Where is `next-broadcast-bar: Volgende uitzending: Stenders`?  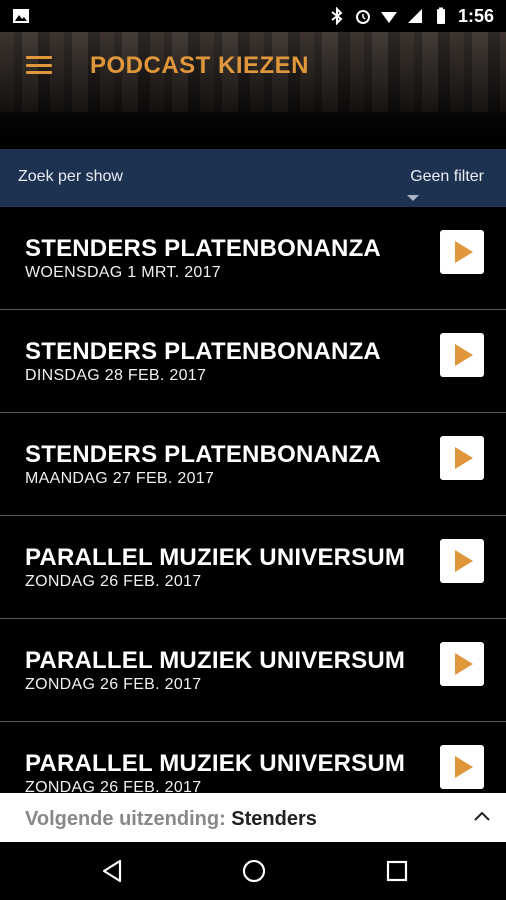 next-broadcast-bar: Volgende uitzending: Stenders is located at coordinates (253, 817).